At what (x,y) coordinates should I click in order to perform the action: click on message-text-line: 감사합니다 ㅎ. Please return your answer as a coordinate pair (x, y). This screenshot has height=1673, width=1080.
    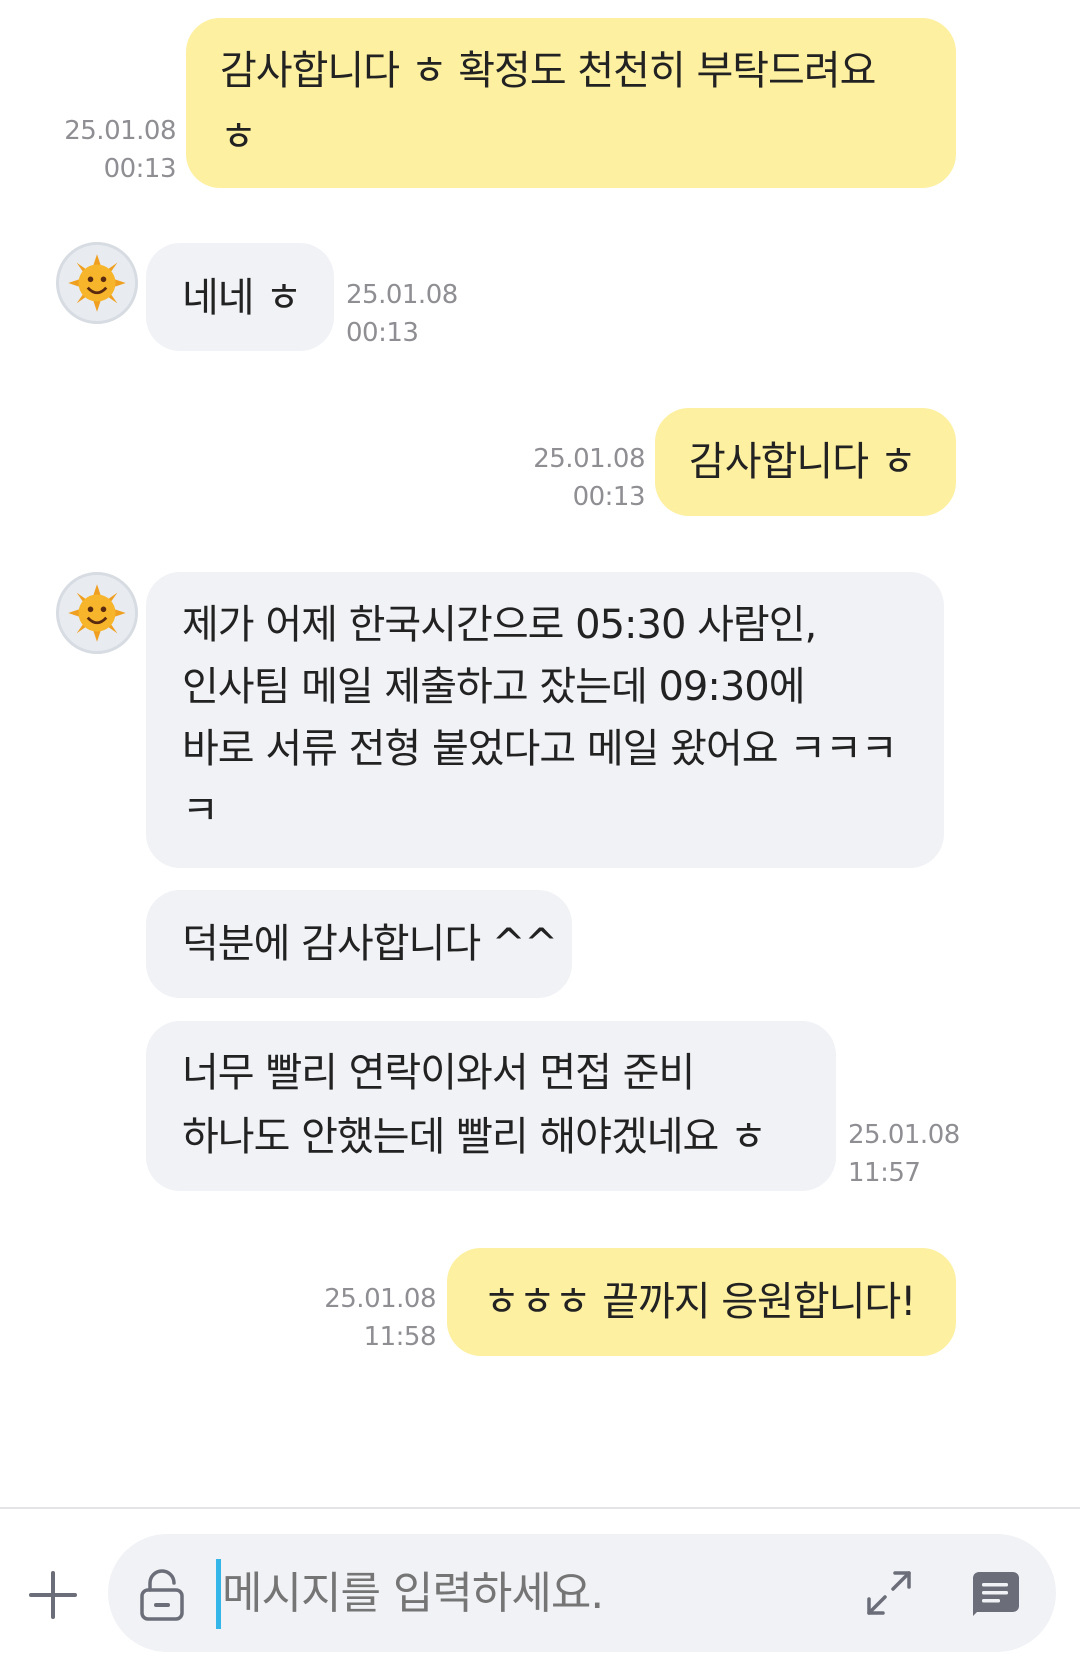
    Looking at the image, I should click on (803, 462).